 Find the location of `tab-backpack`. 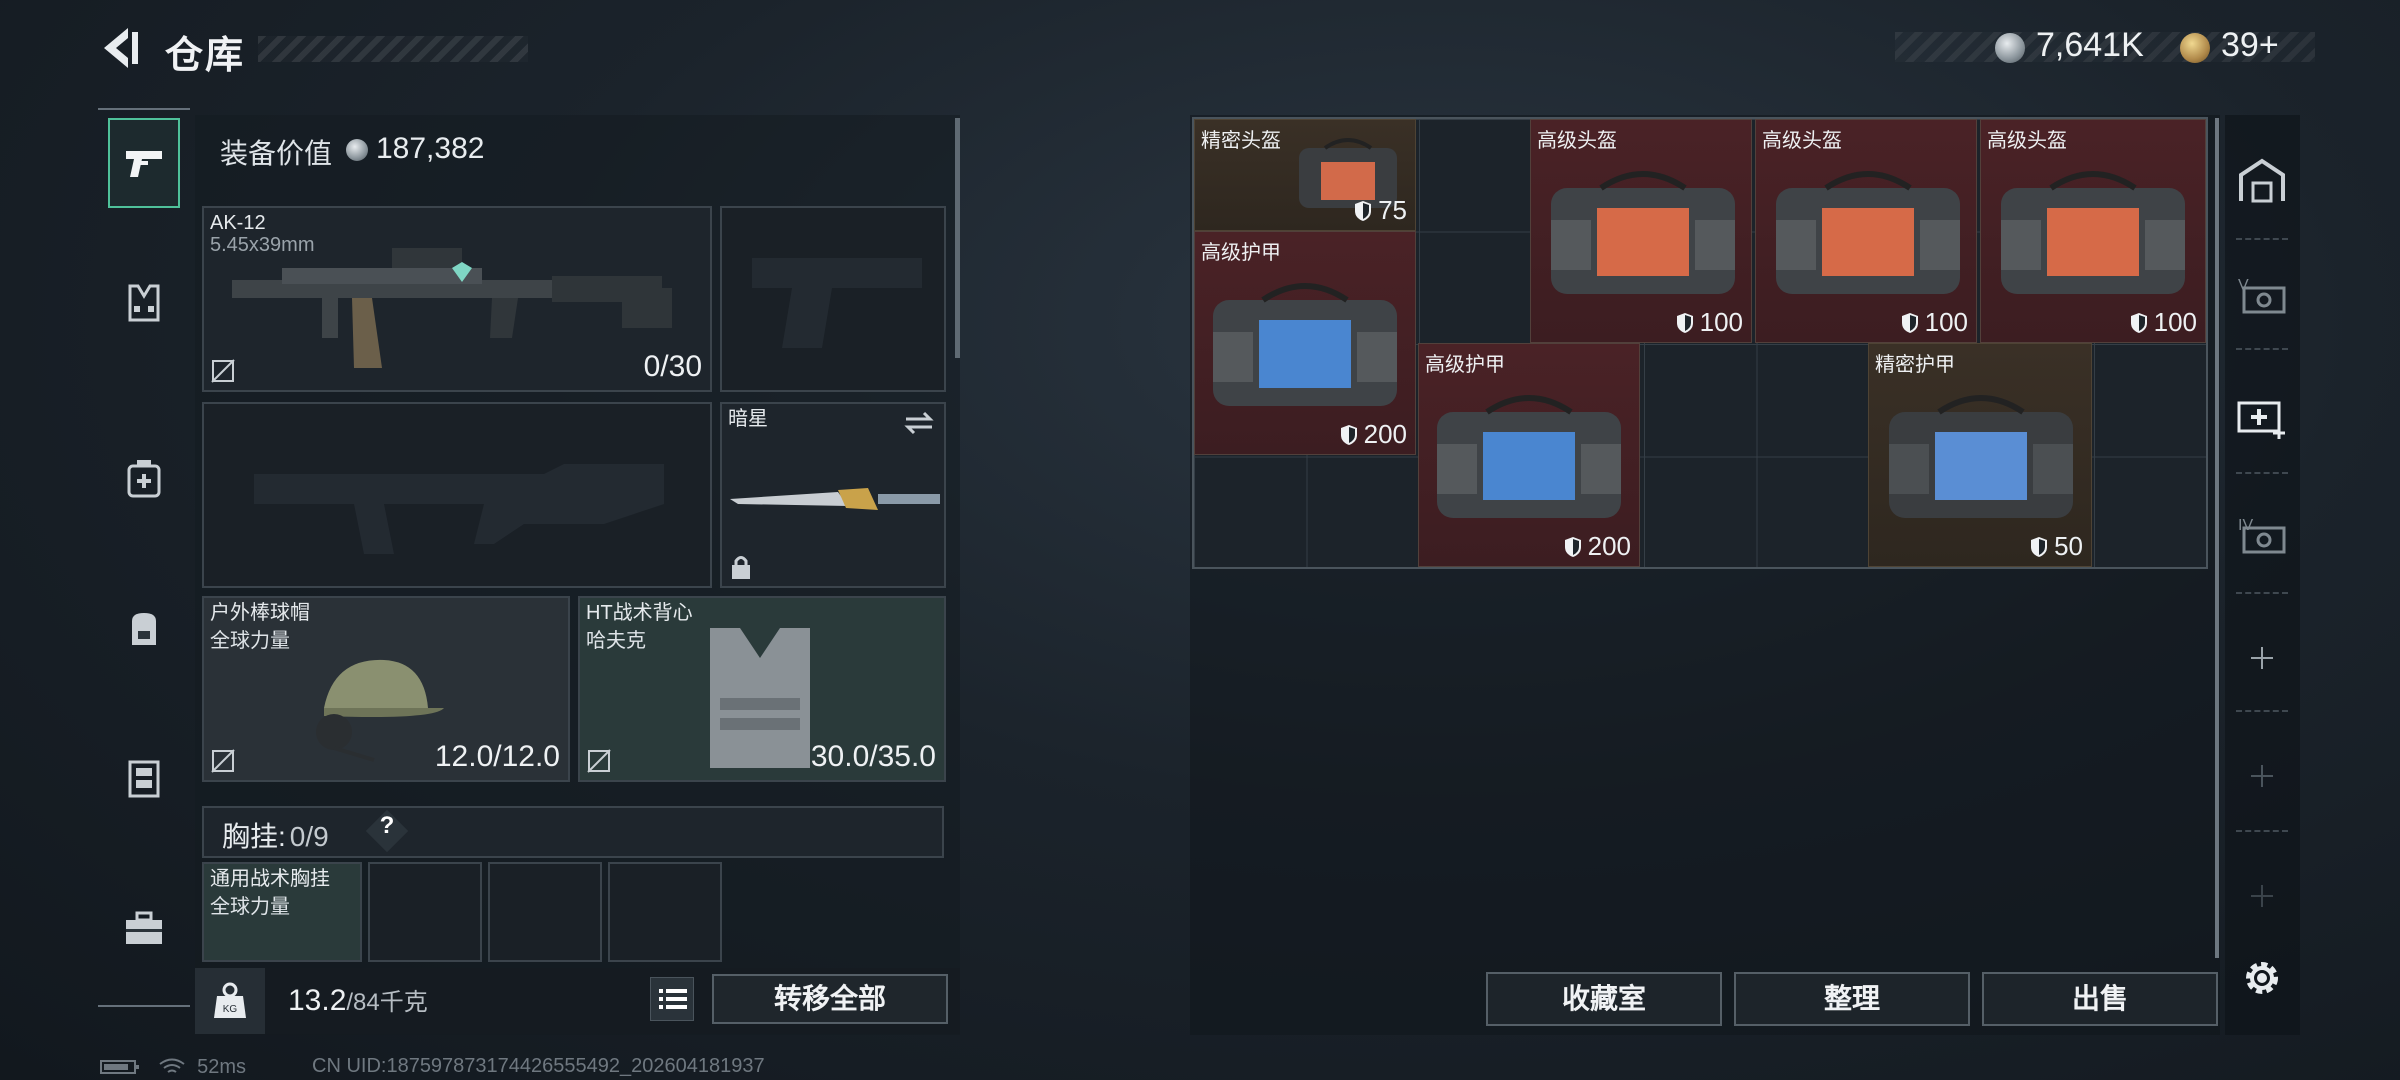

tab-backpack is located at coordinates (144, 628).